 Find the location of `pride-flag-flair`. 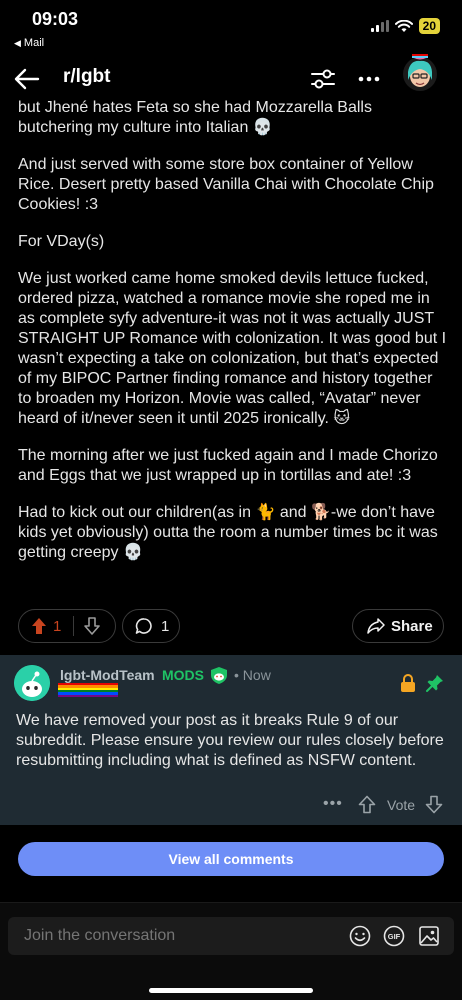

pride-flag-flair is located at coordinates (88, 690).